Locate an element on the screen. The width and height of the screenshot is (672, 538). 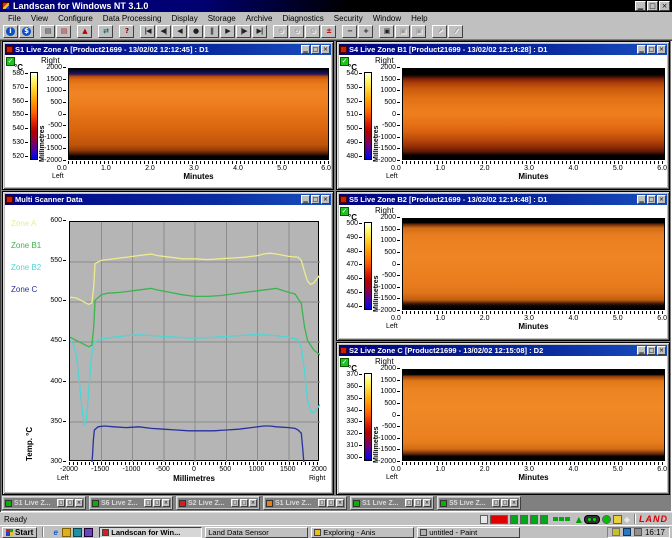
transfer-button: ⇄ is located at coordinates (105, 31).